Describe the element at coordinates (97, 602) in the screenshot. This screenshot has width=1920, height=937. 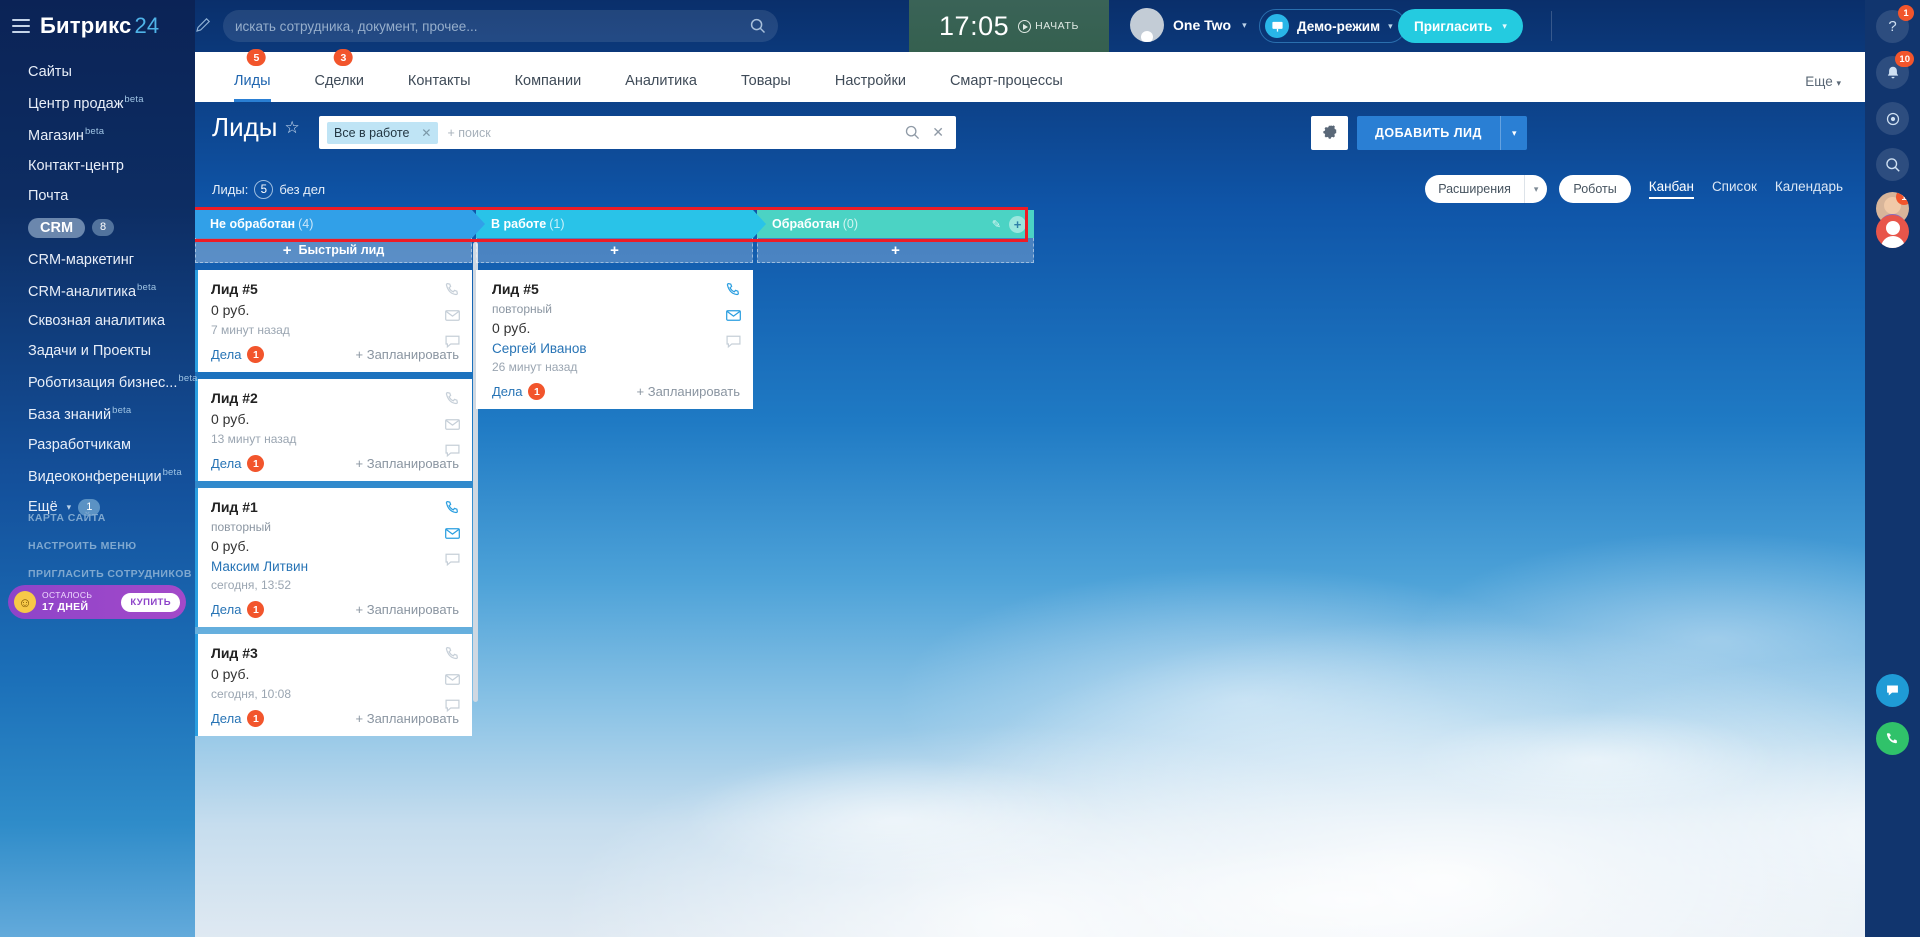
I see `subscription-promo: ☺ ОСТАЛОСЬ 17 ДНЕЙ КУПИТЬ` at that location.